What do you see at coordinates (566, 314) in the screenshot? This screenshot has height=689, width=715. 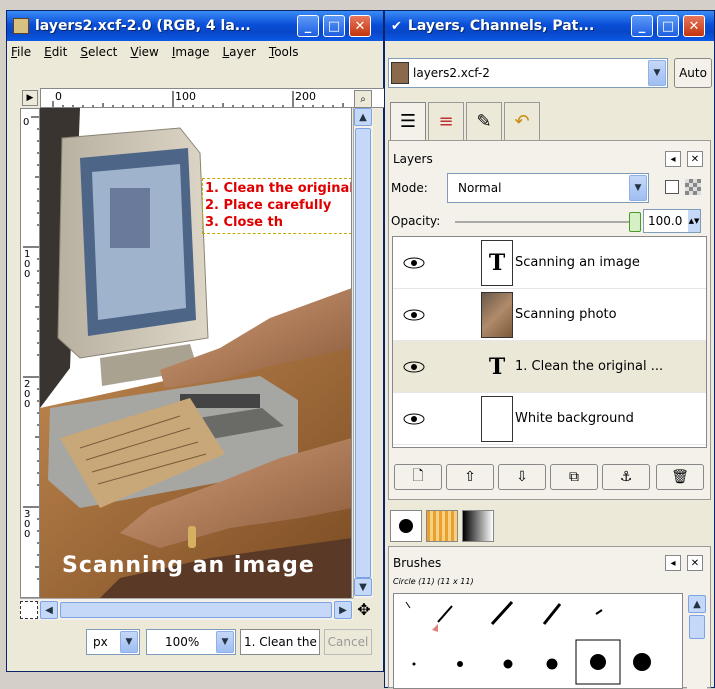 I see `layer-name: Scanning photo` at bounding box center [566, 314].